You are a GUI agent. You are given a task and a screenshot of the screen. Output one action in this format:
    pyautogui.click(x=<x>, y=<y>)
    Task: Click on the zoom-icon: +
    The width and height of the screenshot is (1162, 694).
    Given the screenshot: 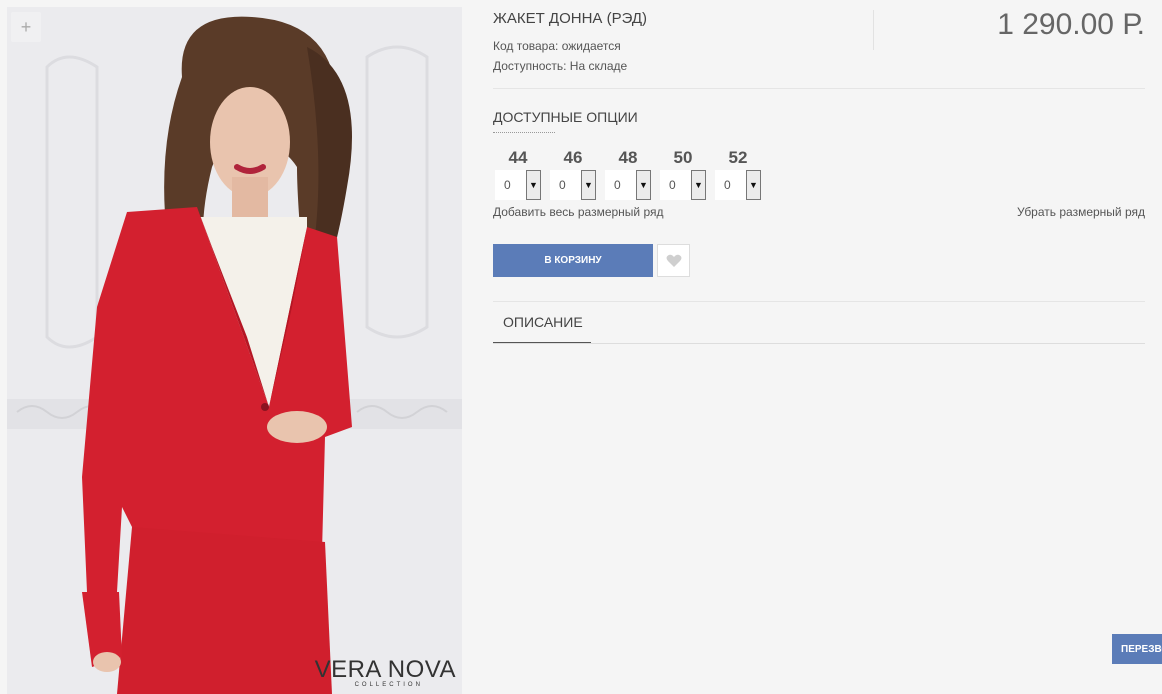 What is the action you would take?
    pyautogui.click(x=26, y=27)
    